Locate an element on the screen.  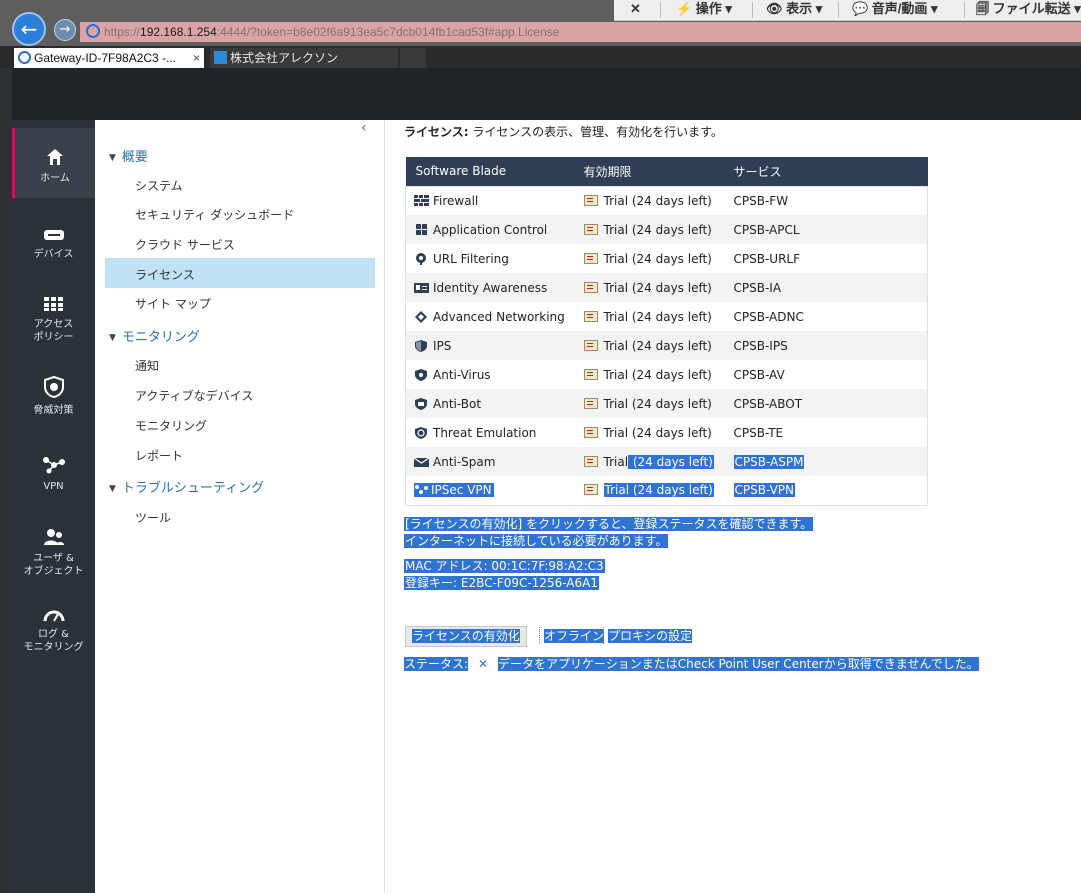
table-row: Anti-Spam Trial (24 days left) CPSB-ASPM is located at coordinates (666, 461).